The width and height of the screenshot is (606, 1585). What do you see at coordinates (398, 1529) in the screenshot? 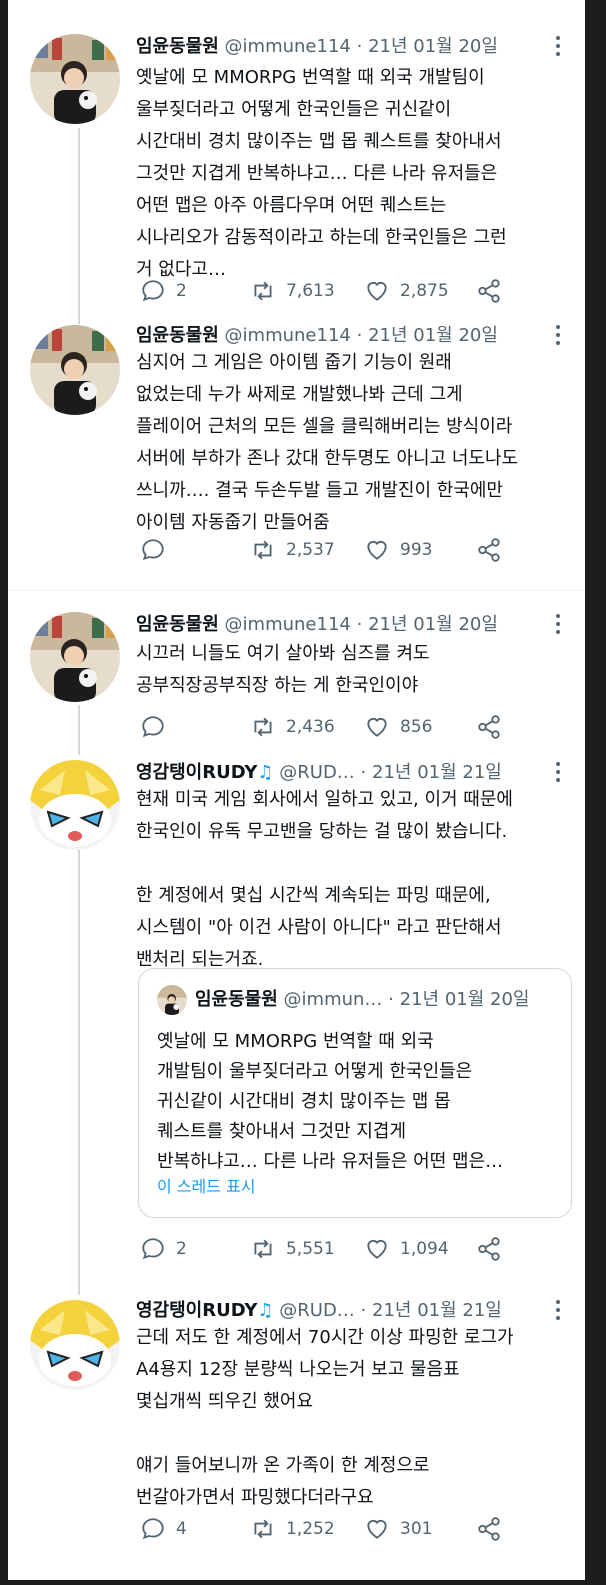
I see `like-button: 301` at bounding box center [398, 1529].